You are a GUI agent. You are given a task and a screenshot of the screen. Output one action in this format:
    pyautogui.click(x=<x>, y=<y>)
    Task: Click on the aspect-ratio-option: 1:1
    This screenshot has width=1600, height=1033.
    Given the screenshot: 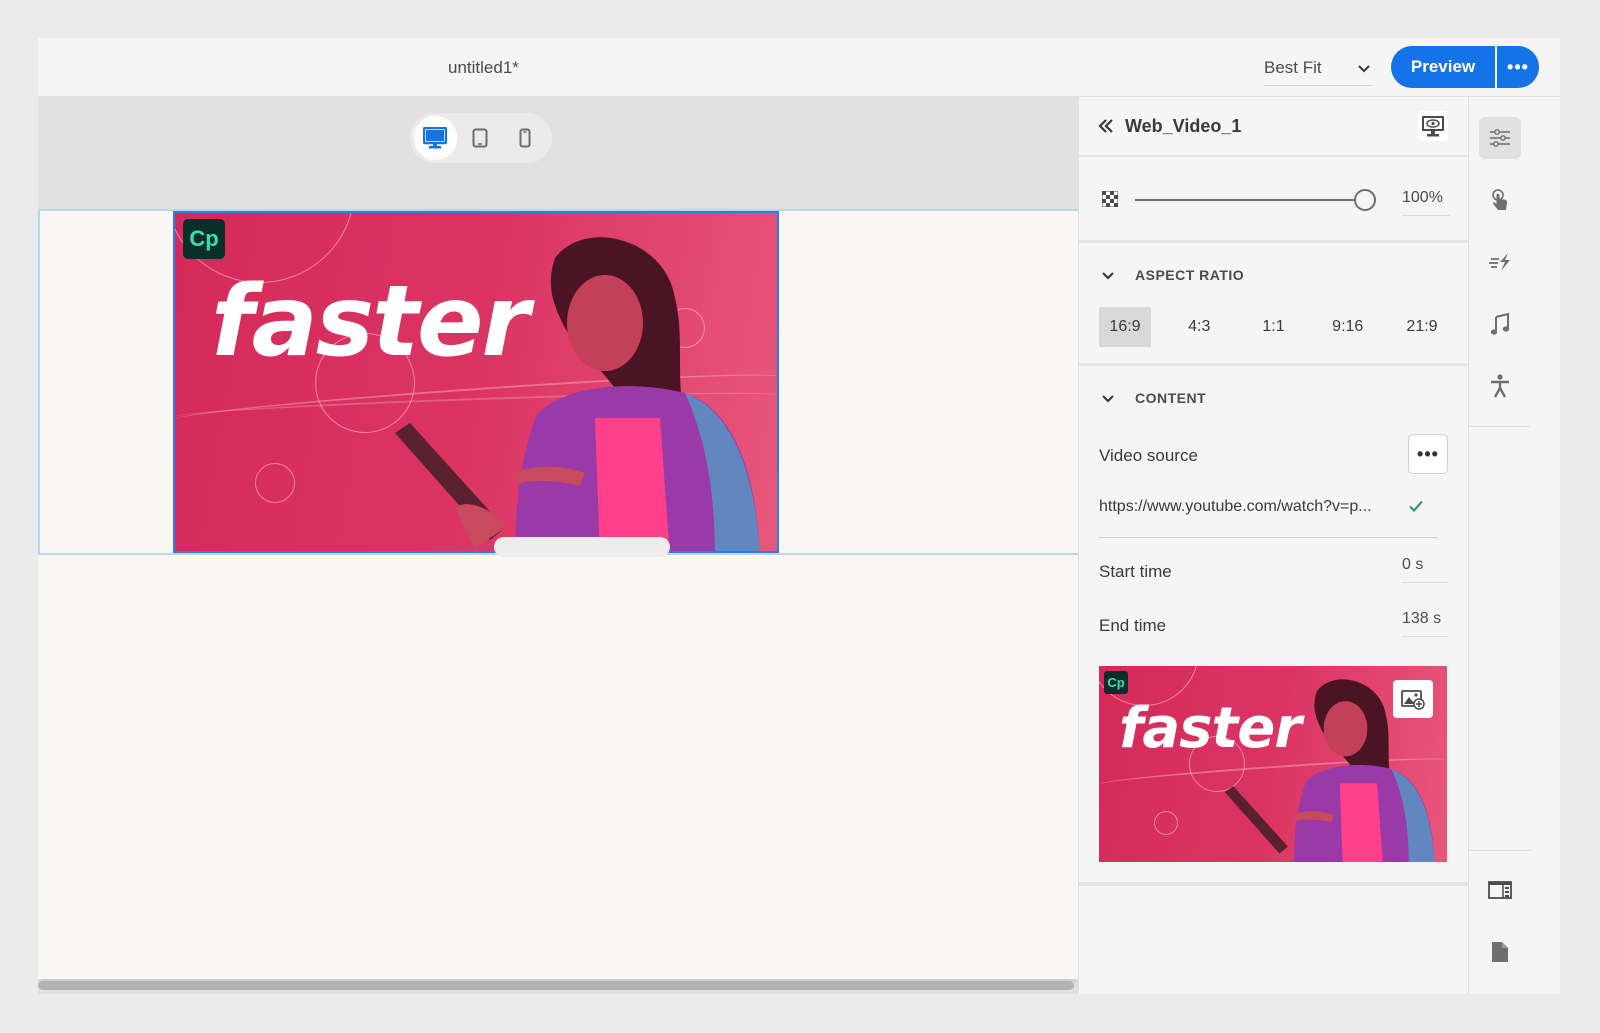 What is the action you would take?
    pyautogui.click(x=1274, y=327)
    